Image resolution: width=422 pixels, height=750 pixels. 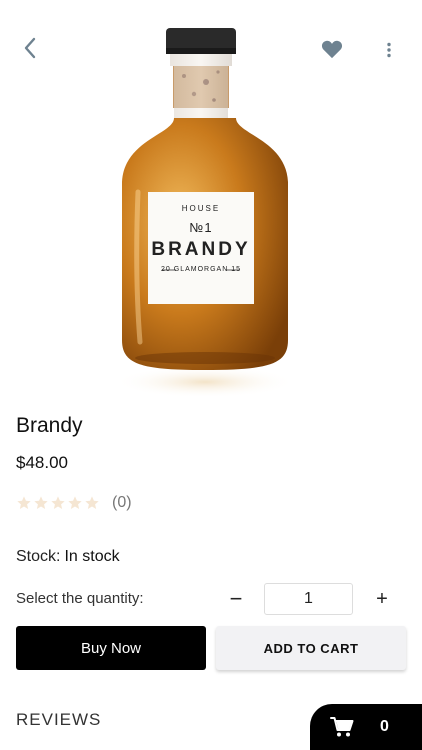 I want to click on back-button, so click(x=30, y=48).